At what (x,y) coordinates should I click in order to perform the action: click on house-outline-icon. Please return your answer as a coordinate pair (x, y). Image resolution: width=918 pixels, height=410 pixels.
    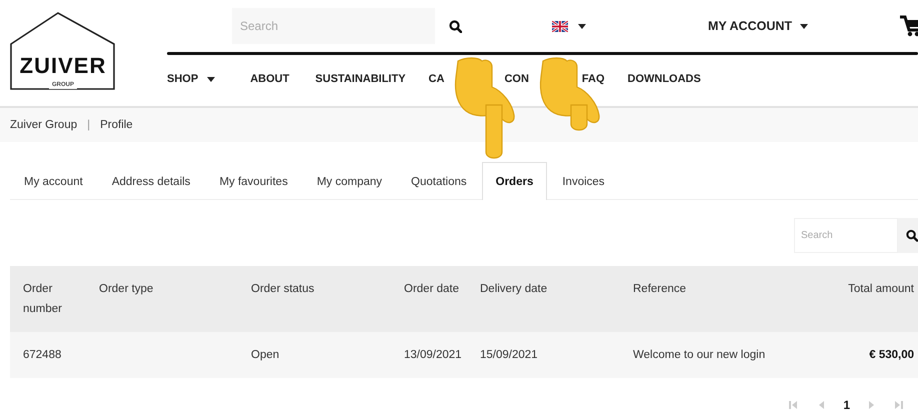
    Looking at the image, I should click on (63, 51).